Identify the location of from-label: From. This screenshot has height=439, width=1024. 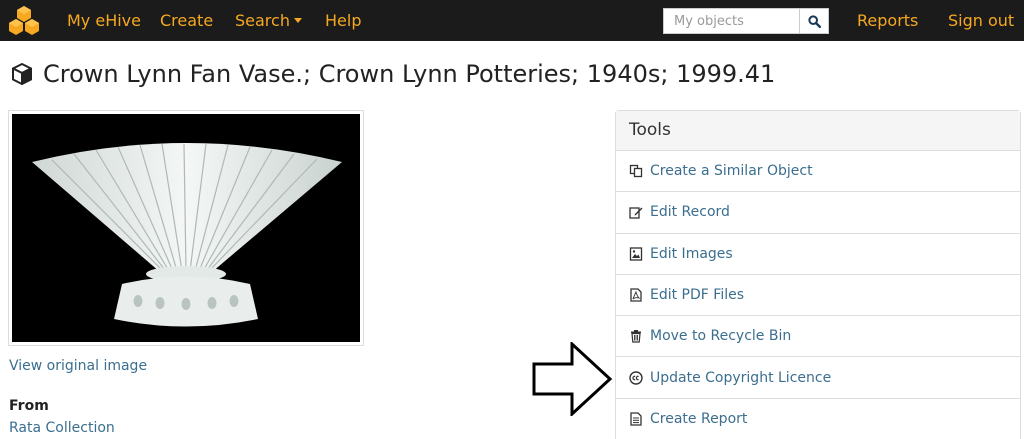
(29, 406).